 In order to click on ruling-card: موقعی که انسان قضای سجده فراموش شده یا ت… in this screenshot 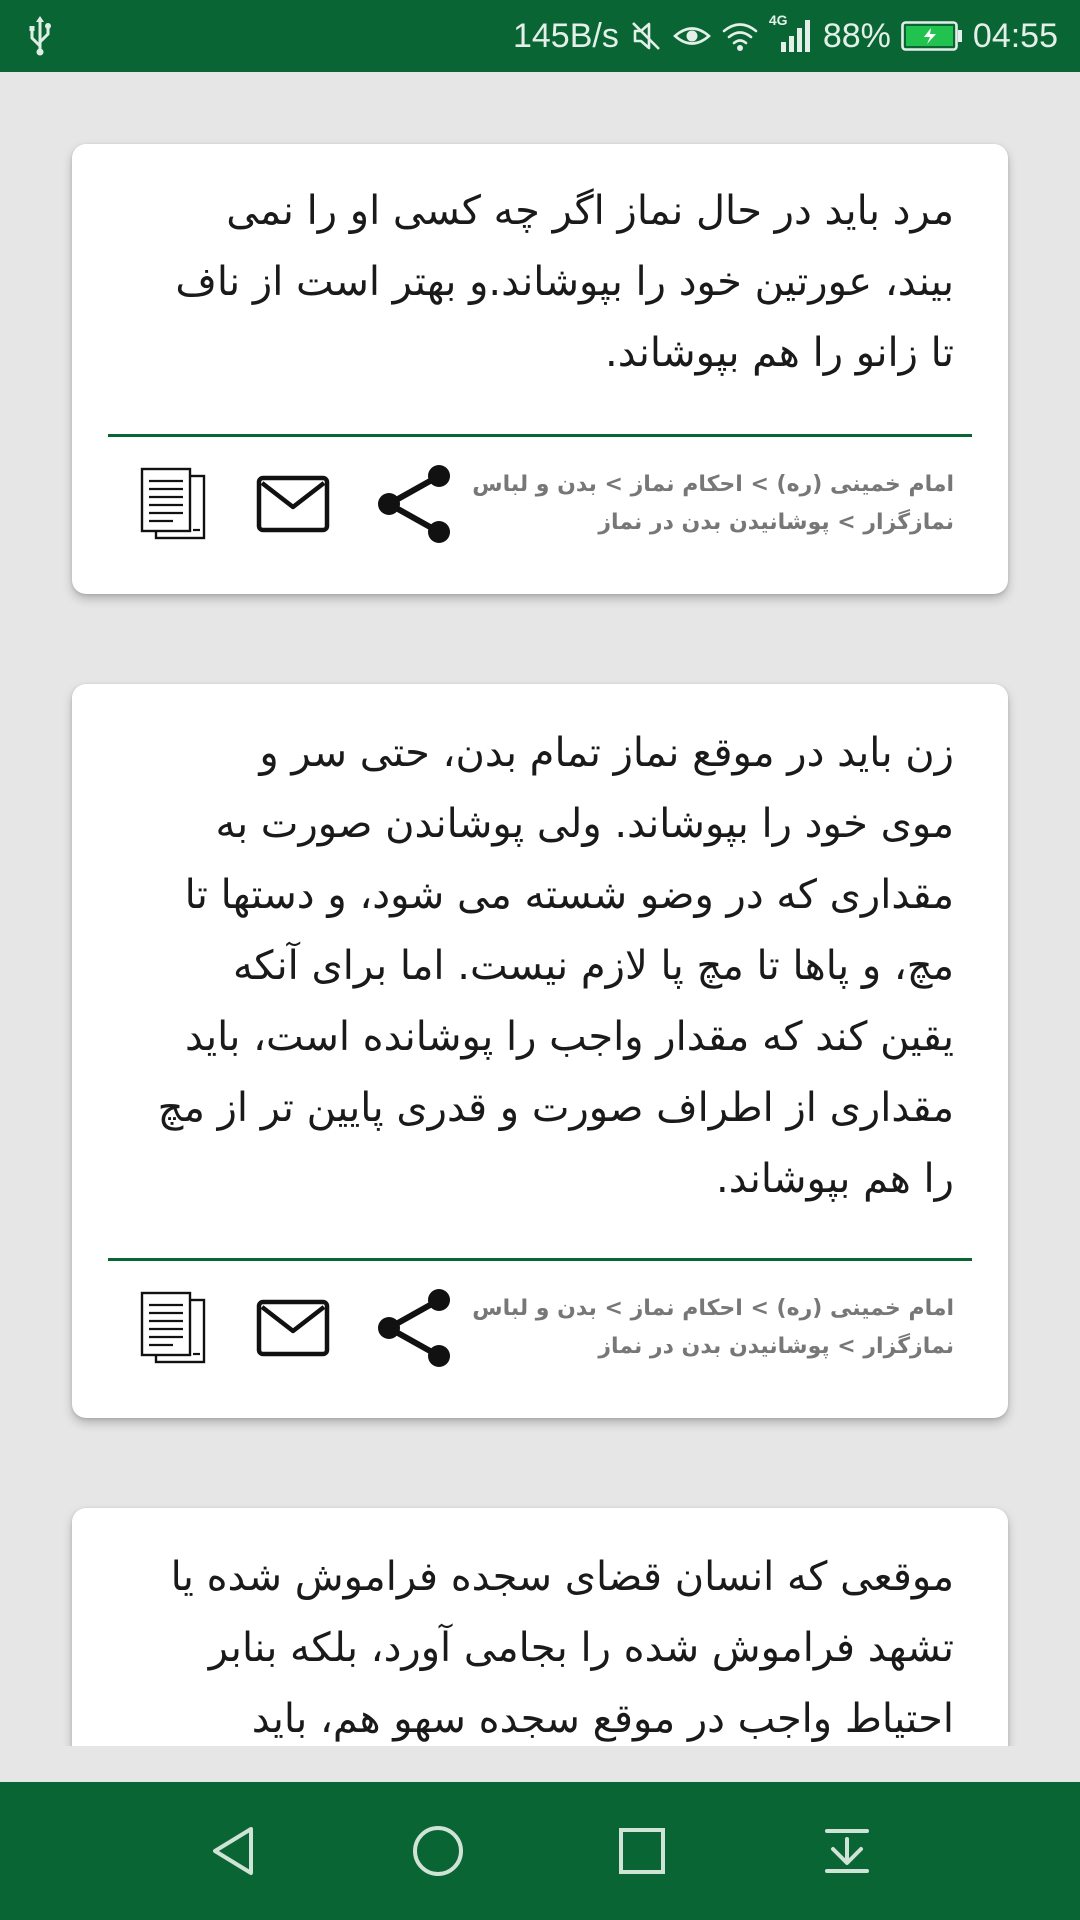, I will do `click(540, 1627)`.